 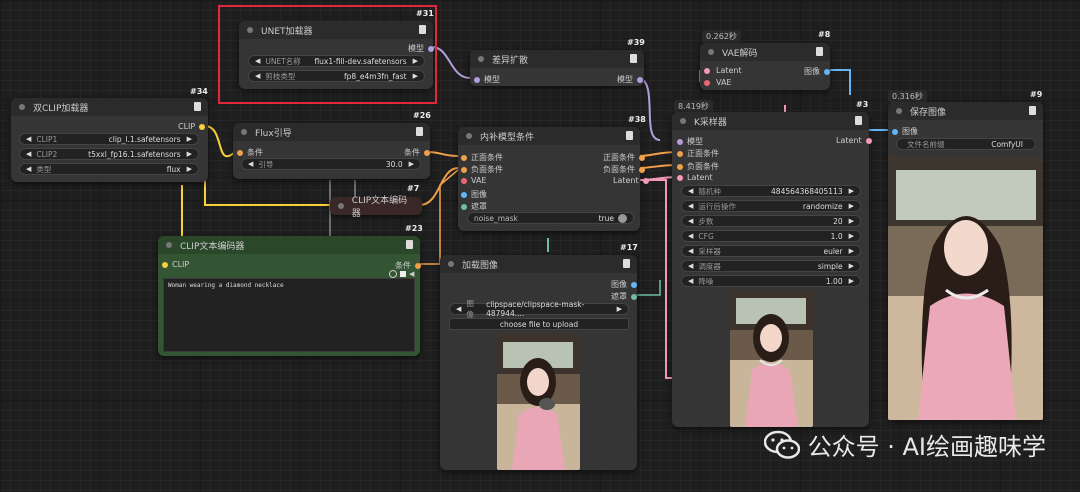 What do you see at coordinates (250, 152) in the screenshot?
I see `input-conditioning: 条件` at bounding box center [250, 152].